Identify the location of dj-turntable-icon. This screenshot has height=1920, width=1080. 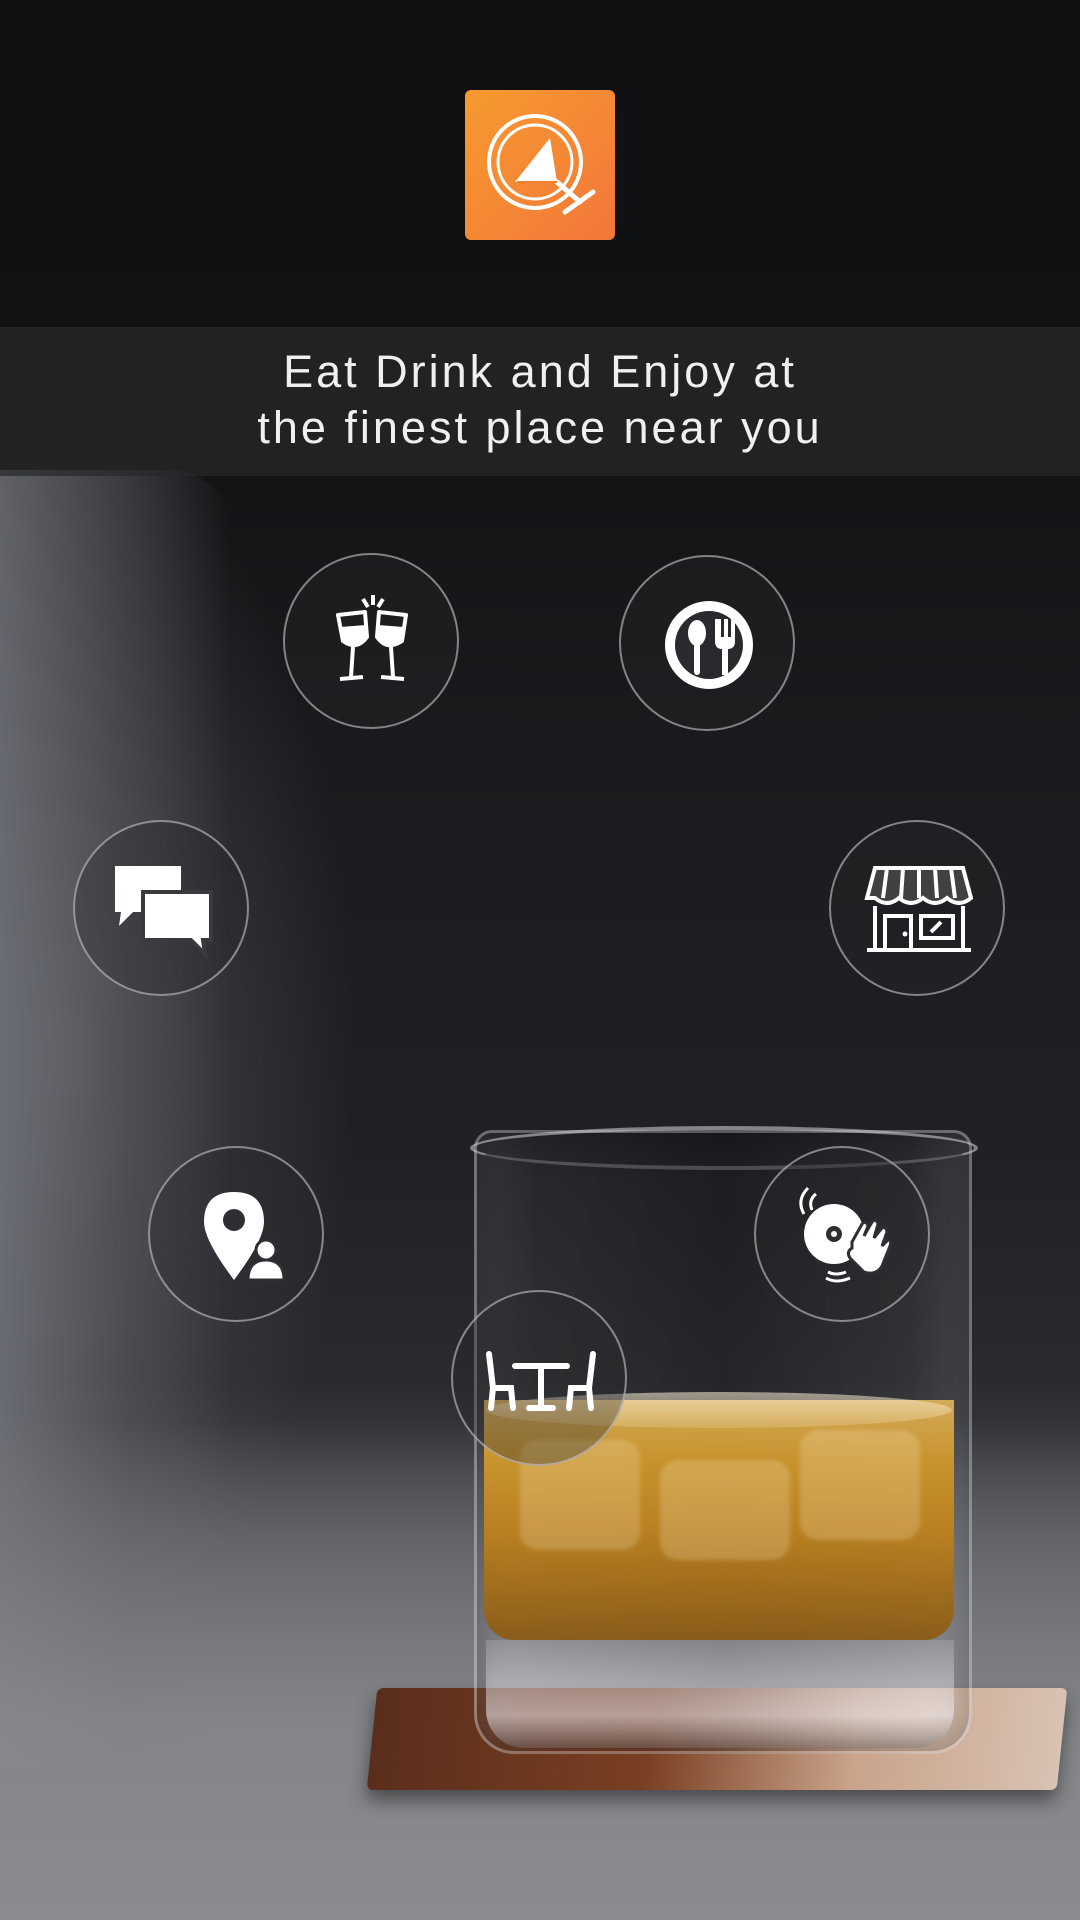
(846, 1234).